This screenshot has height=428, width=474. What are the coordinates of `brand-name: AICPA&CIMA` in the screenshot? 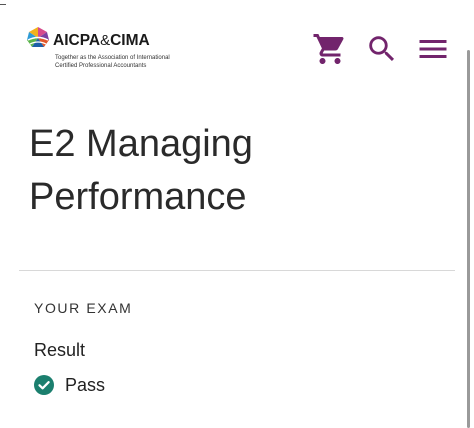 It's located at (101, 41).